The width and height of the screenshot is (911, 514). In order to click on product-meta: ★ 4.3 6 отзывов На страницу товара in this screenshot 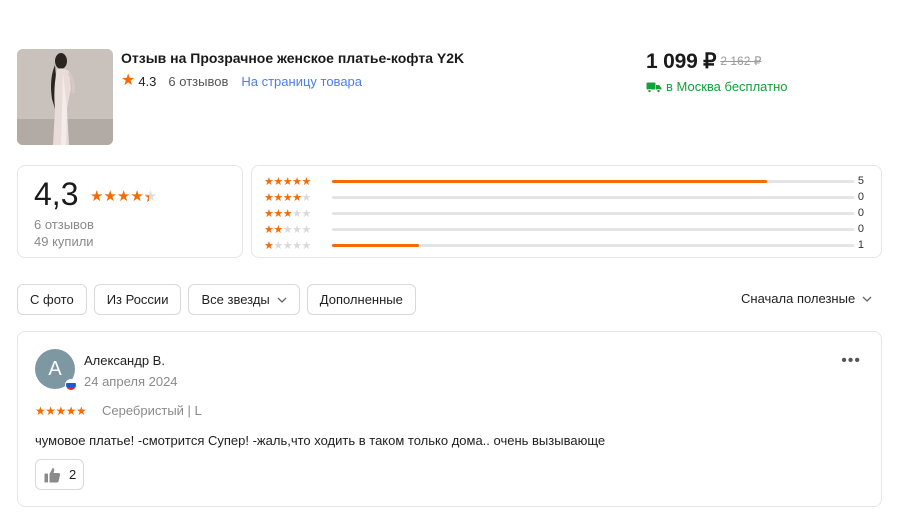, I will do `click(241, 81)`.